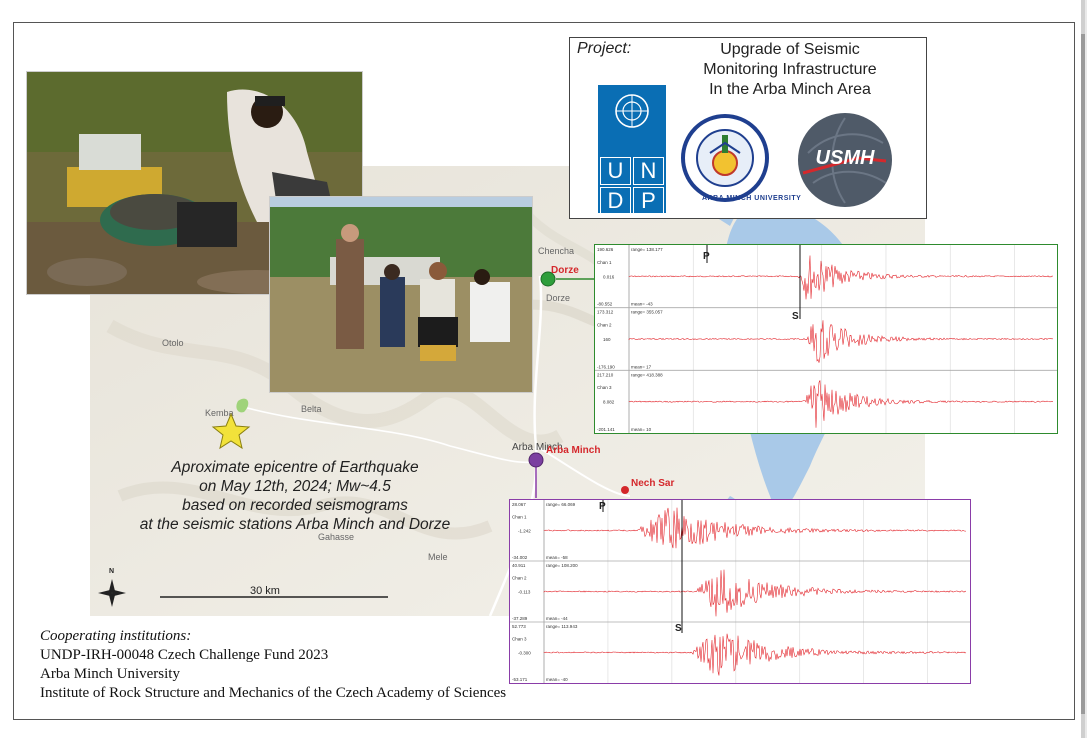 The image size is (1087, 738). Describe the element at coordinates (519, 626) in the screenshot. I see `channel-label: 52.773` at that location.